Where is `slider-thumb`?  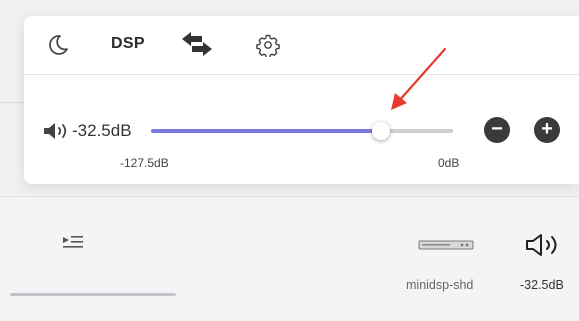
slider-thumb is located at coordinates (380, 131).